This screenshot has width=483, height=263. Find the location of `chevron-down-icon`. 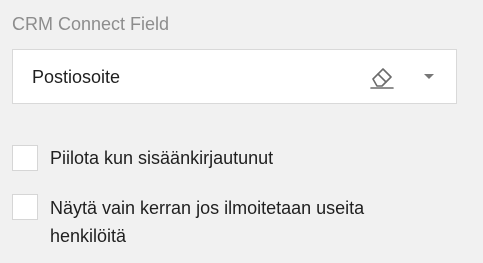

chevron-down-icon is located at coordinates (429, 77).